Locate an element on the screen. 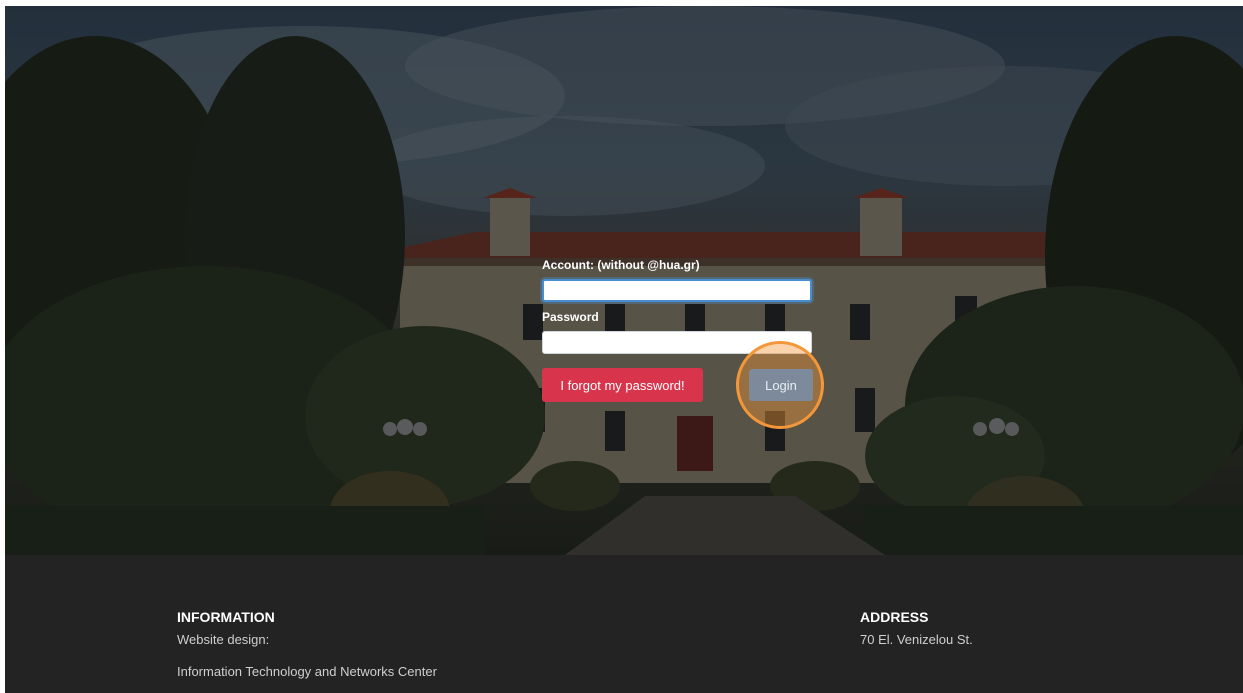 Image resolution: width=1243 pixels, height=693 pixels. information-heading: INFORMATION is located at coordinates (226, 617).